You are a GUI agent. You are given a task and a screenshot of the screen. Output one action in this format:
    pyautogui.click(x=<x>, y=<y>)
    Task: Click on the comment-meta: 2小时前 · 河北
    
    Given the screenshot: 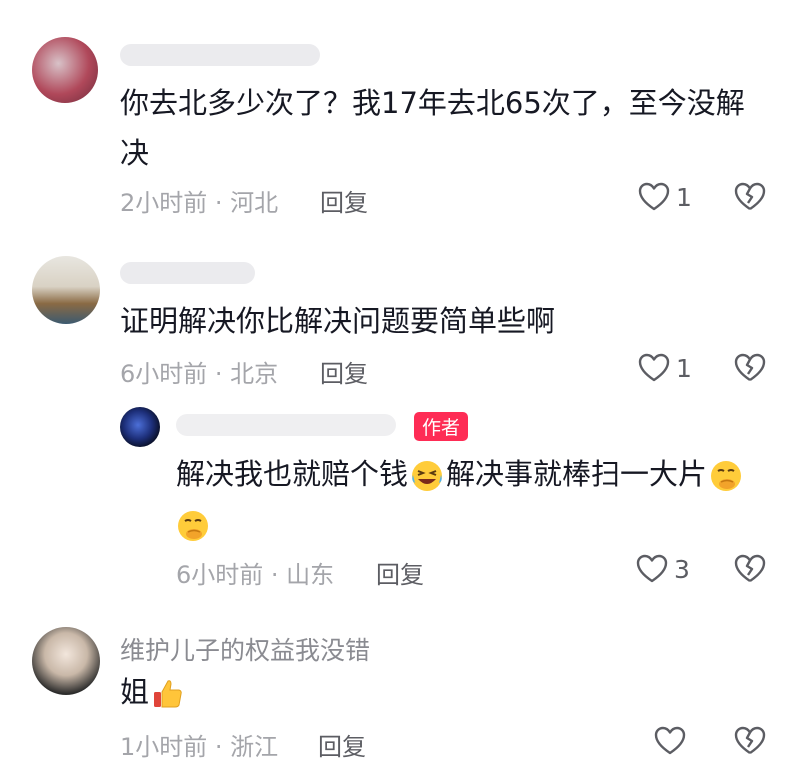 What is the action you would take?
    pyautogui.click(x=199, y=203)
    